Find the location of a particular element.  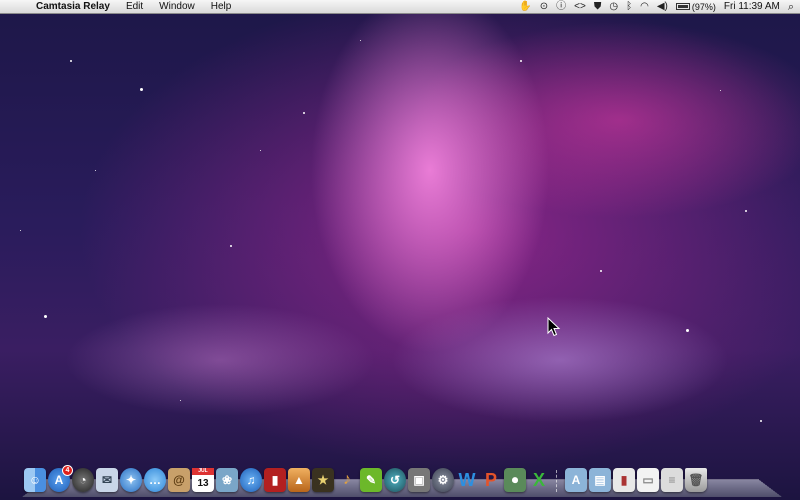

downloads-stack-icon: ▮ is located at coordinates (624, 480).